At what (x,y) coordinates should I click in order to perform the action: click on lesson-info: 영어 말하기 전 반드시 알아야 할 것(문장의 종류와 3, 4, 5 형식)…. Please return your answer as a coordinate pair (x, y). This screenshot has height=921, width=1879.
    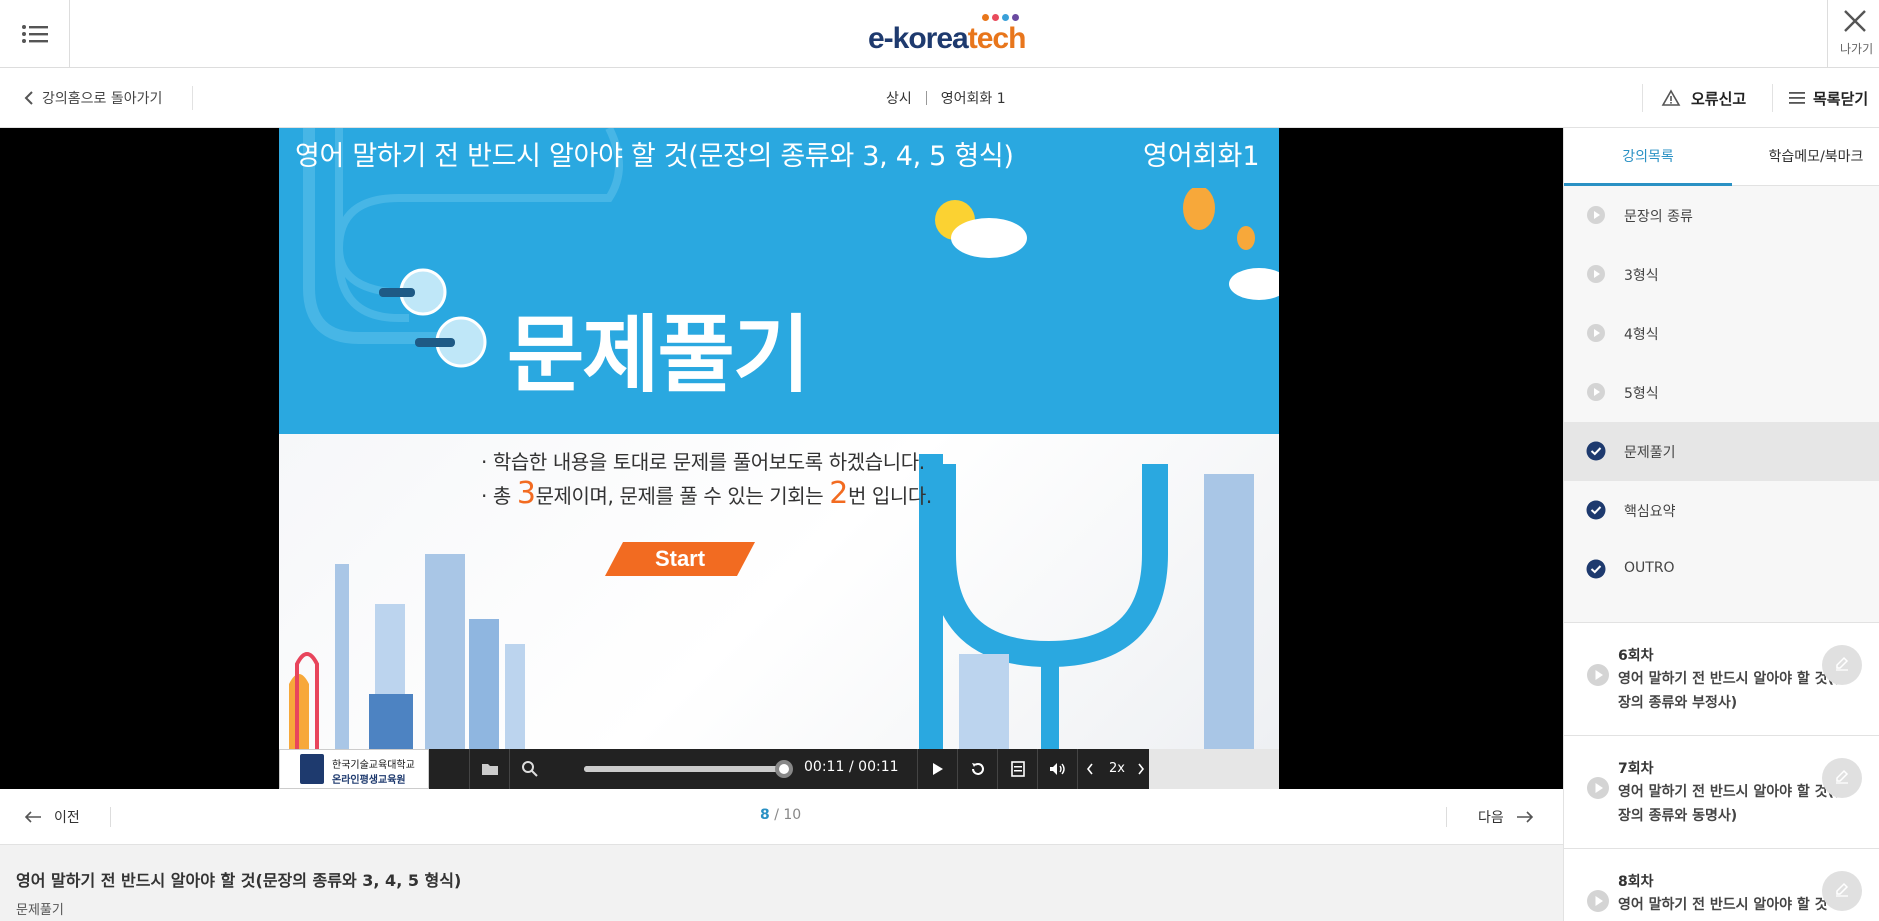
    Looking at the image, I should click on (781, 883).